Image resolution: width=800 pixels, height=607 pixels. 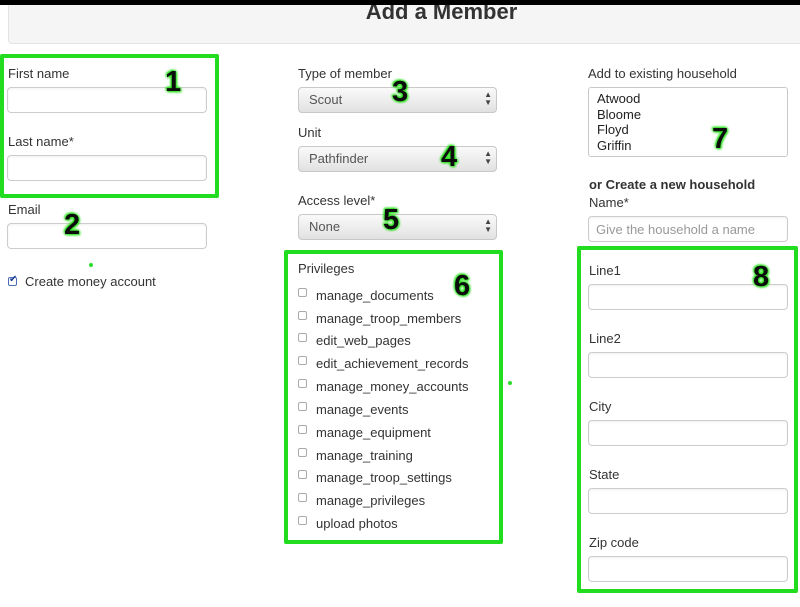 What do you see at coordinates (692, 146) in the screenshot?
I see `household-option: Griffin` at bounding box center [692, 146].